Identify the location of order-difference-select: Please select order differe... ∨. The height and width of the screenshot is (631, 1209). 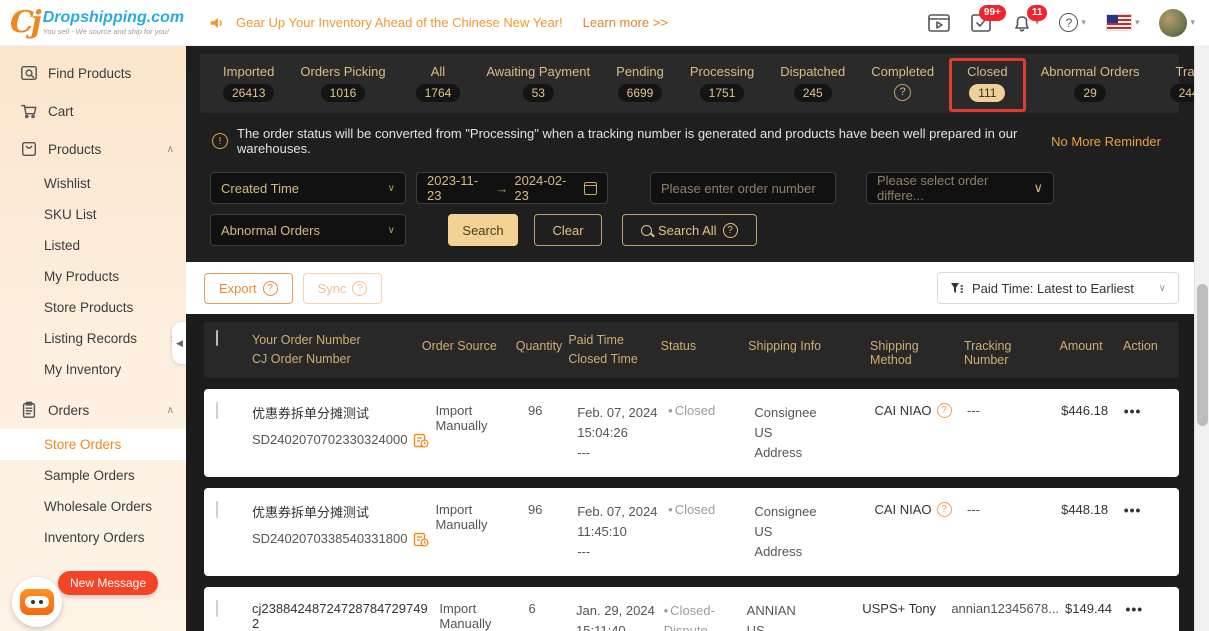
(960, 188).